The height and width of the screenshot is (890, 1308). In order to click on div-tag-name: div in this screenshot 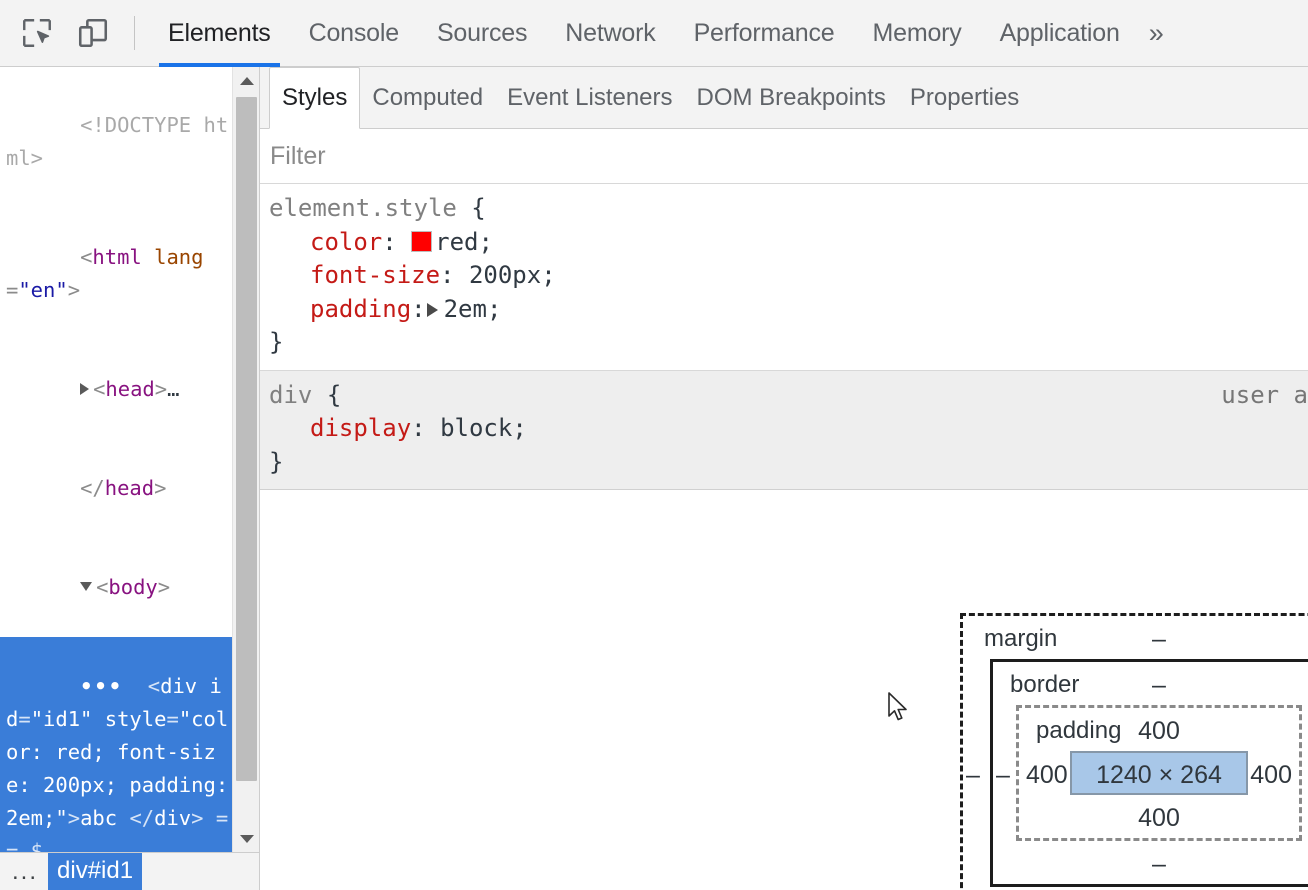, I will do `click(179, 686)`.